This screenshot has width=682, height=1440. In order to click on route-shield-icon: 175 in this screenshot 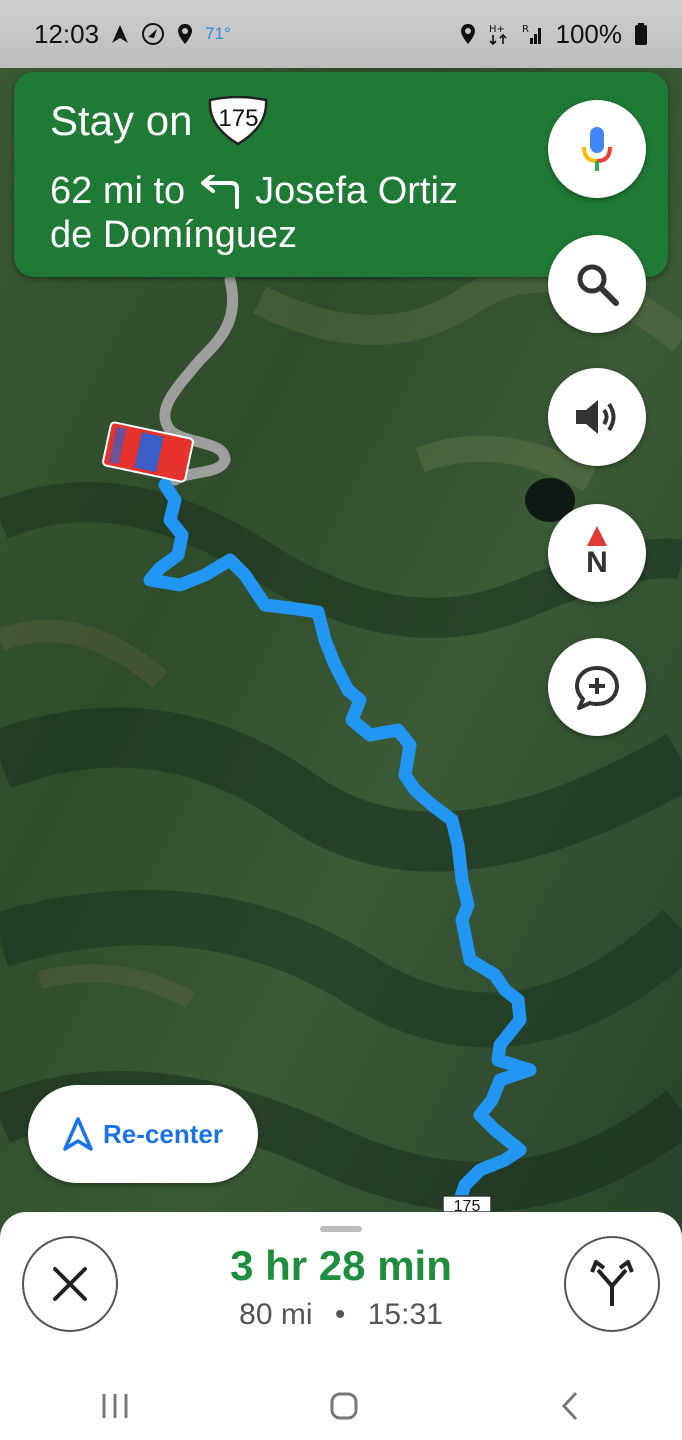, I will do `click(238, 120)`.